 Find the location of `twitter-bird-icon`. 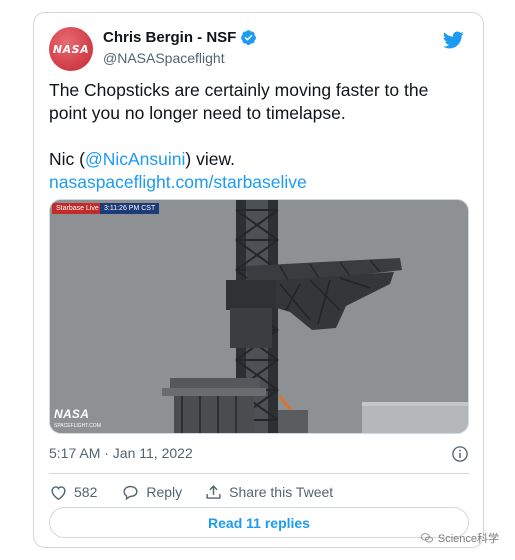

twitter-bird-icon is located at coordinates (453, 40).